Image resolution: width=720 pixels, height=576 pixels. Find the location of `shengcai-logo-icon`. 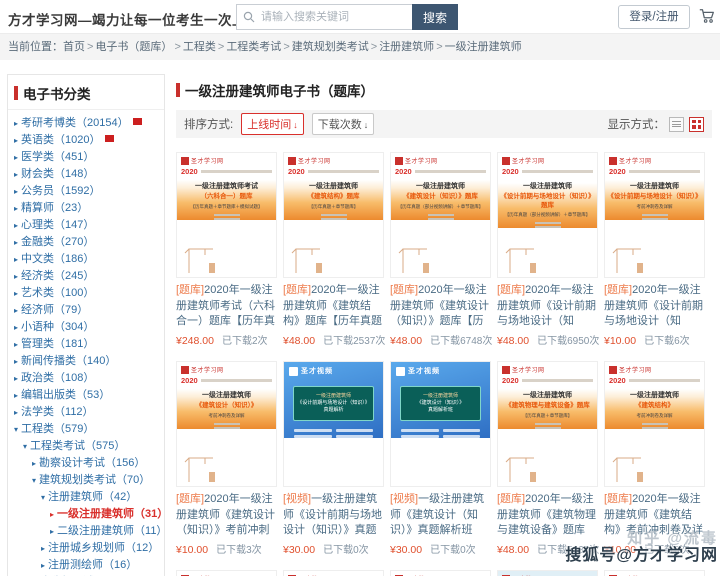

shengcai-logo-icon is located at coordinates (506, 369).